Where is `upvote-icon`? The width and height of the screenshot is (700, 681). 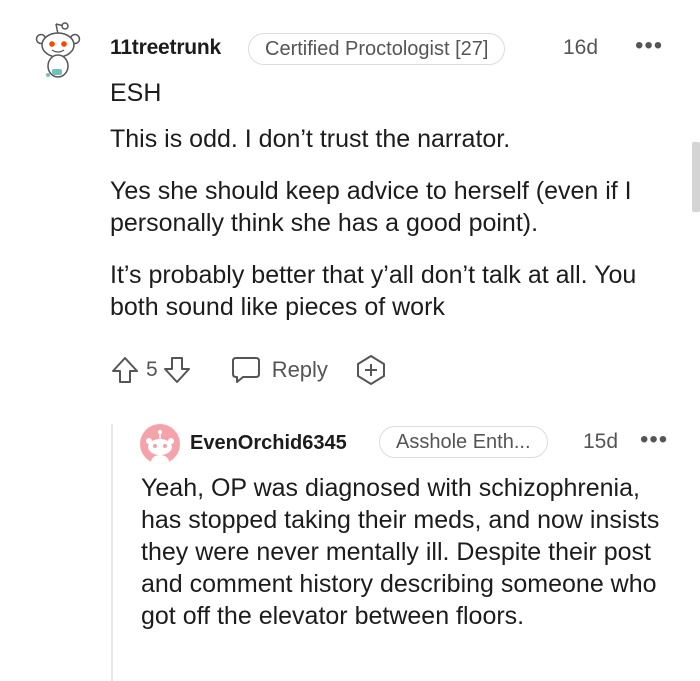
upvote-icon is located at coordinates (125, 370).